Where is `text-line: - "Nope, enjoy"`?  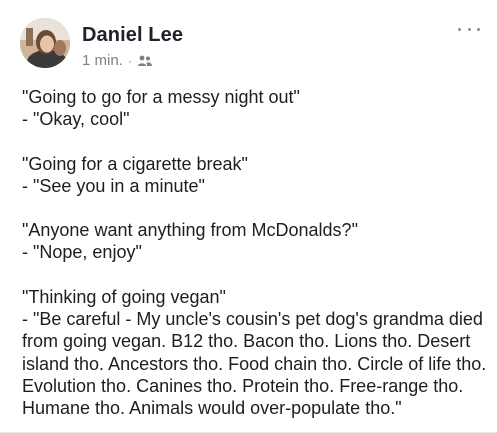
text-line: - "Nope, enjoy" is located at coordinates (82, 252).